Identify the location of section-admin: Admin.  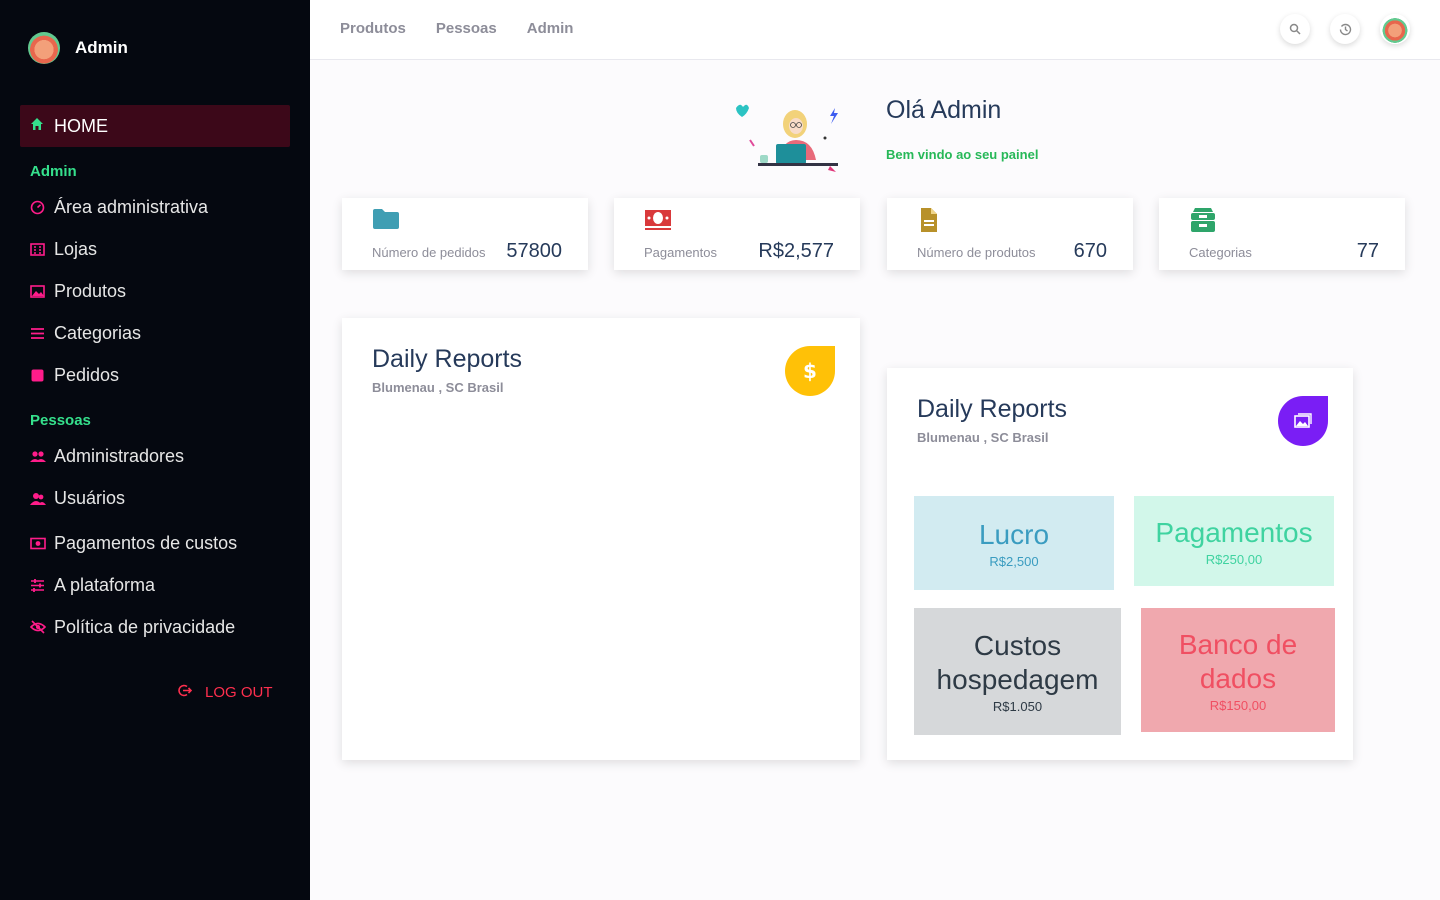
(53, 171).